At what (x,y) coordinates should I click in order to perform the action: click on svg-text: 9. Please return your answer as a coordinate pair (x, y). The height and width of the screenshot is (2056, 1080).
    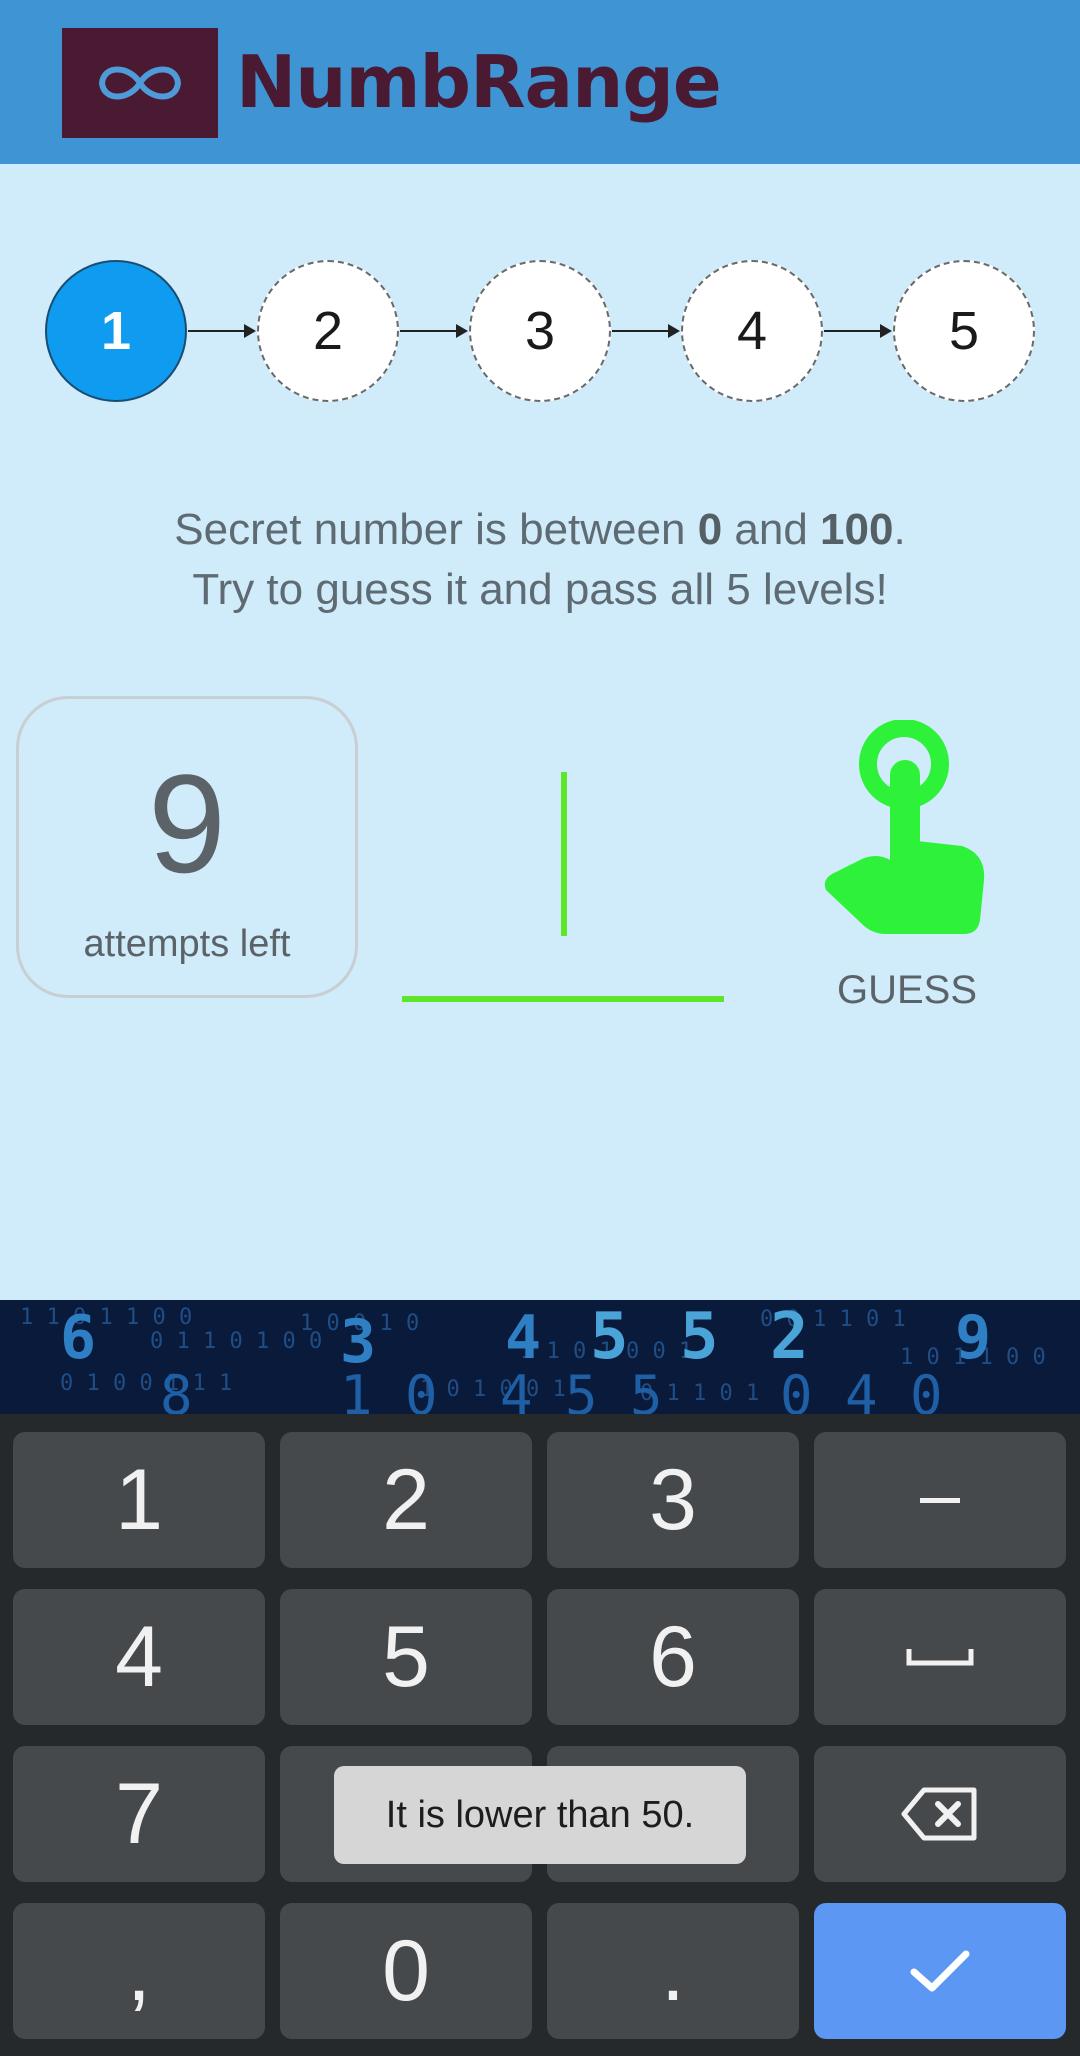
    Looking at the image, I should click on (973, 1338).